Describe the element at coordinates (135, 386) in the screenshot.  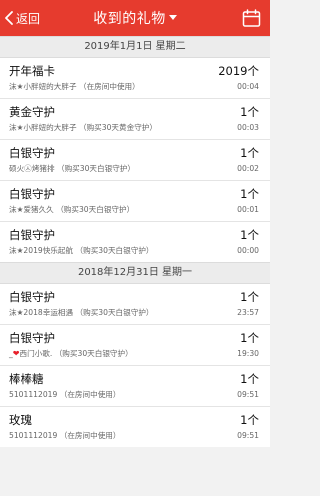
I see `list-item: 棒棒糖 5101112019 （在房间中使用） 1个 09:51` at that location.